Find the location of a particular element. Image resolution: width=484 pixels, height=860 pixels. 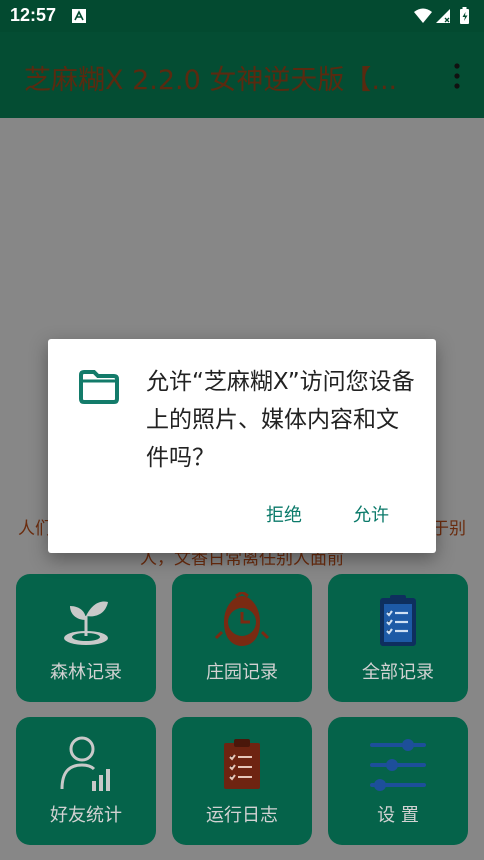

announcement-line1: 人们 is located at coordinates (35, 529).